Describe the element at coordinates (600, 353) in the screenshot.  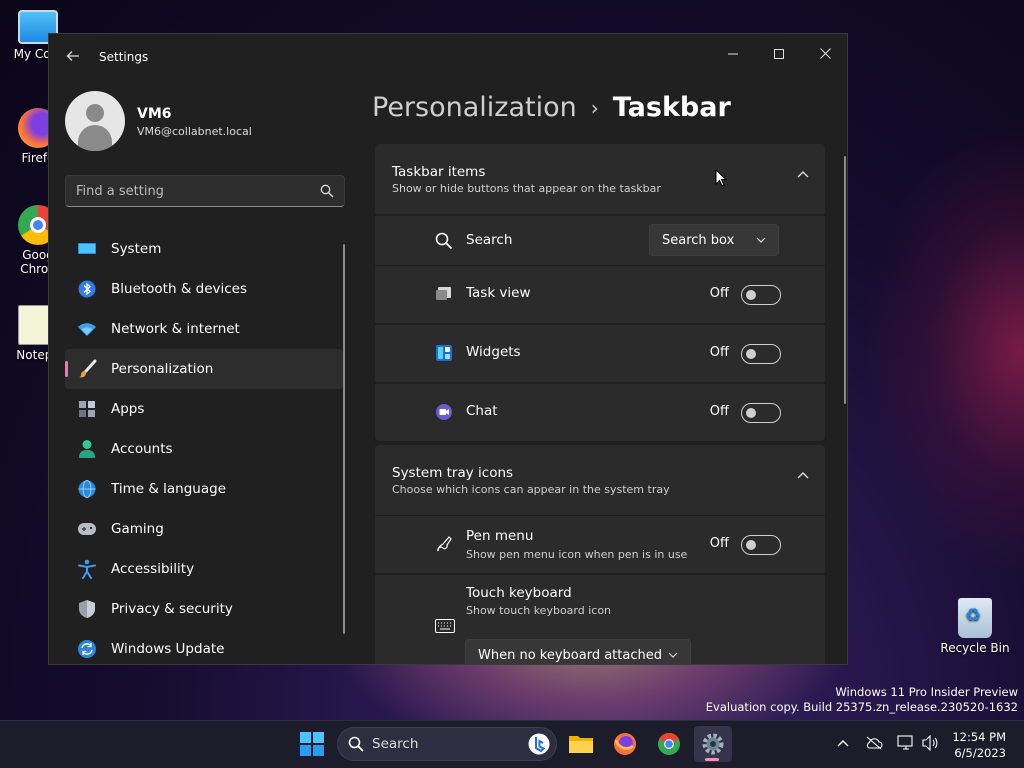
I see `setting-row-widgets: Widgets Off` at that location.